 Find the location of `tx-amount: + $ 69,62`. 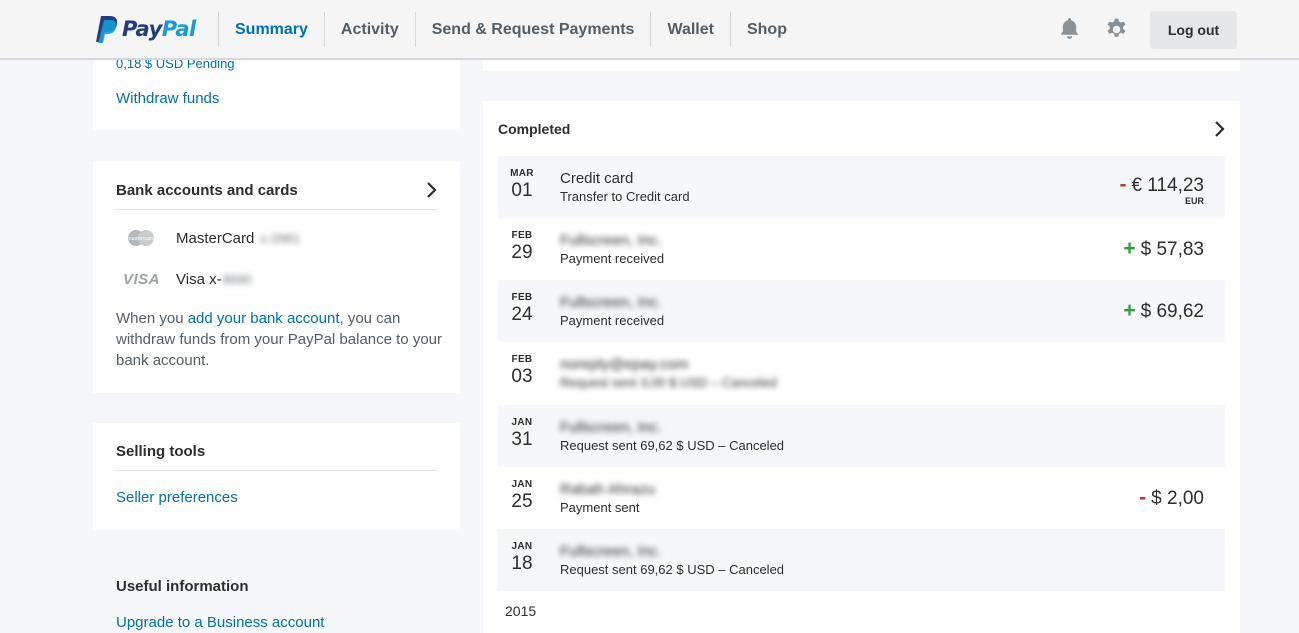

tx-amount: + $ 69,62 is located at coordinates (1163, 311).